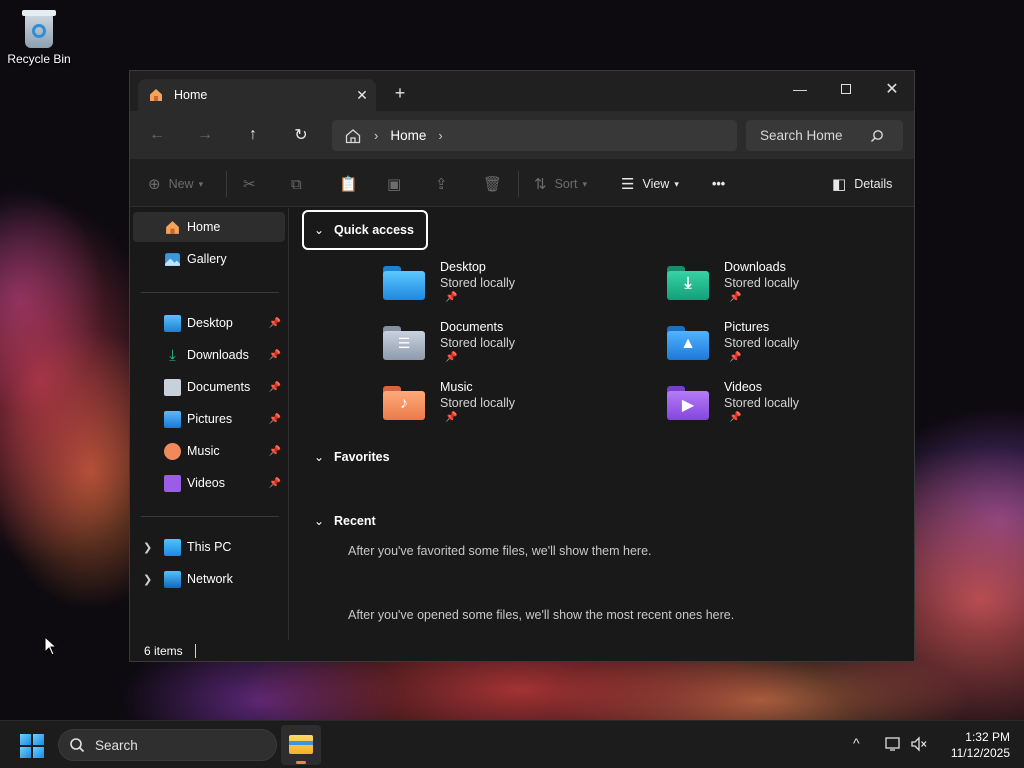 This screenshot has height=768, width=1024. What do you see at coordinates (206, 483) in the screenshot?
I see `sidebar-item-label: Videos` at bounding box center [206, 483].